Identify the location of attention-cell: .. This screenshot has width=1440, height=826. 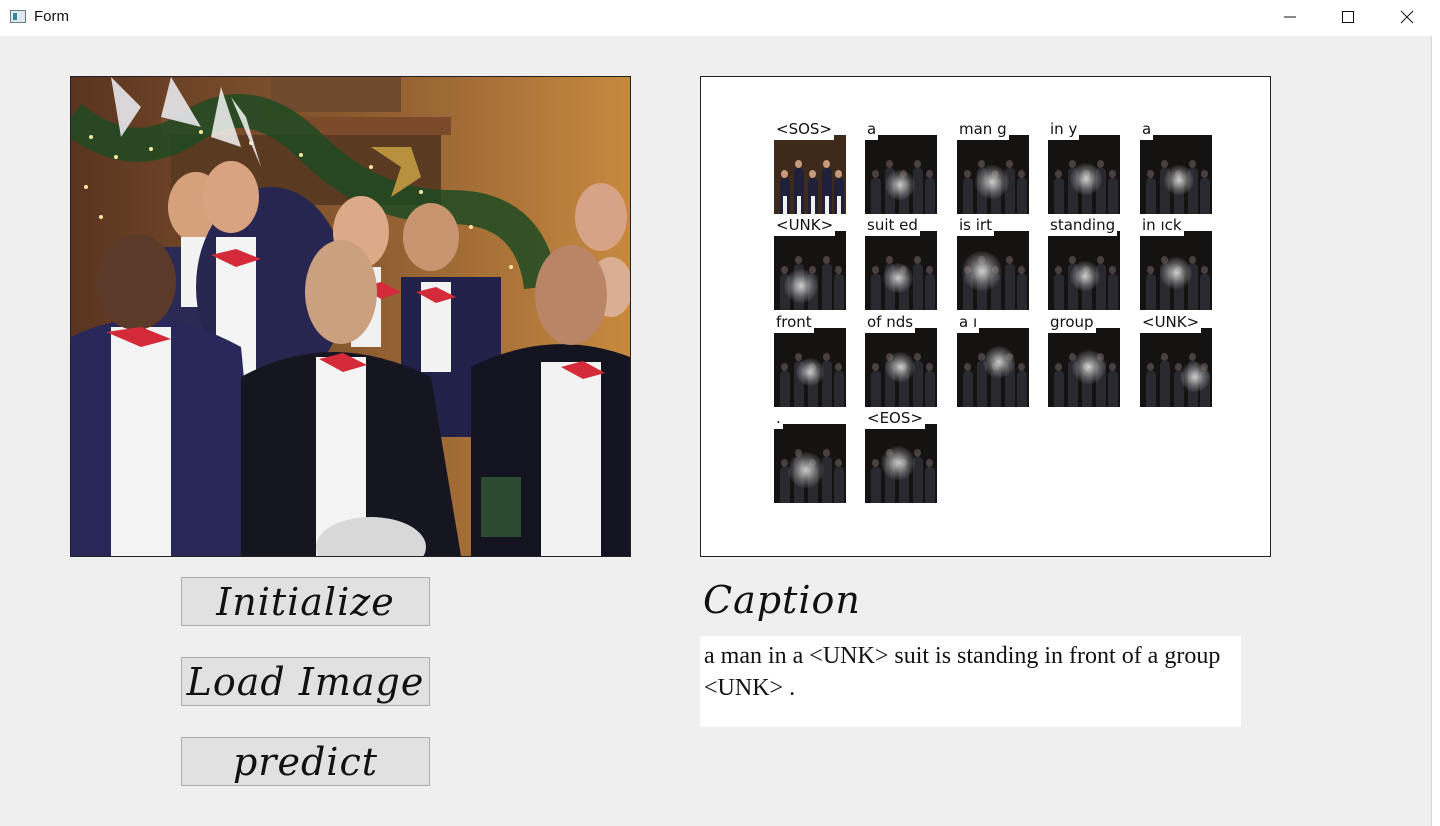
(810, 455).